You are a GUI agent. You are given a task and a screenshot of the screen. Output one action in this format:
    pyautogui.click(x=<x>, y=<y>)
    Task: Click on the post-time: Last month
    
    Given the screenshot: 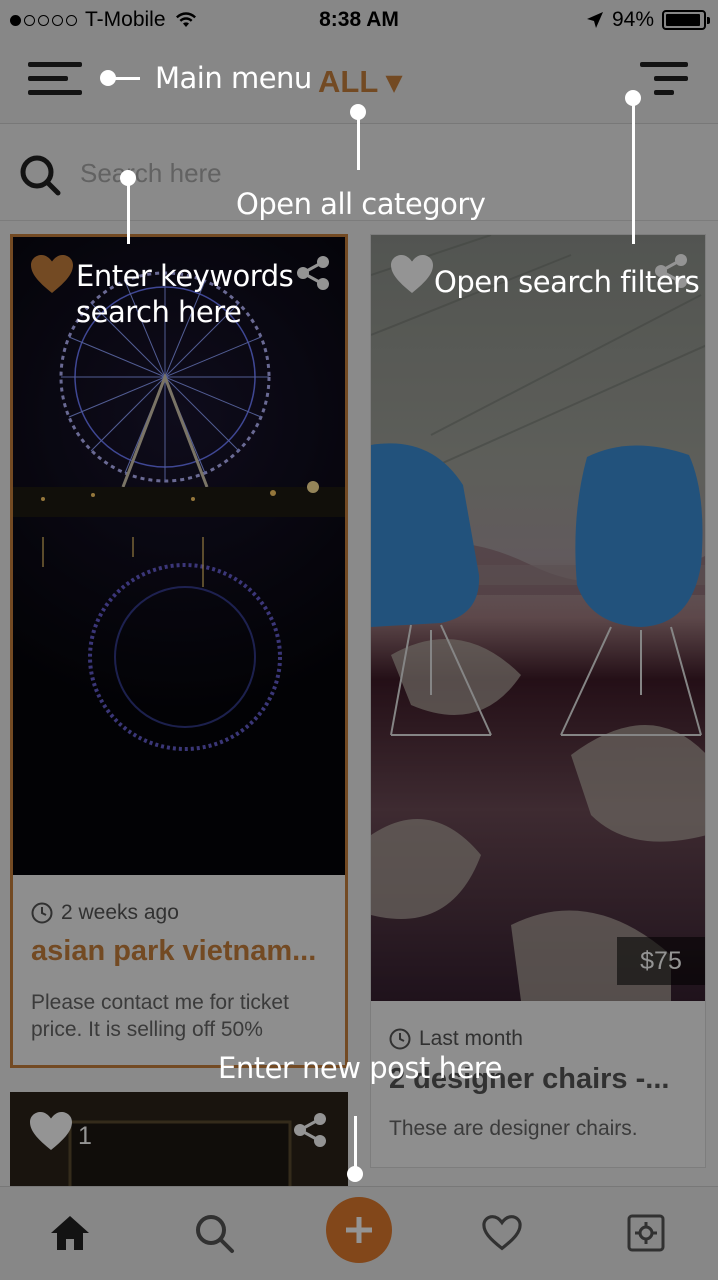 What is the action you would take?
    pyautogui.click(x=456, y=1039)
    